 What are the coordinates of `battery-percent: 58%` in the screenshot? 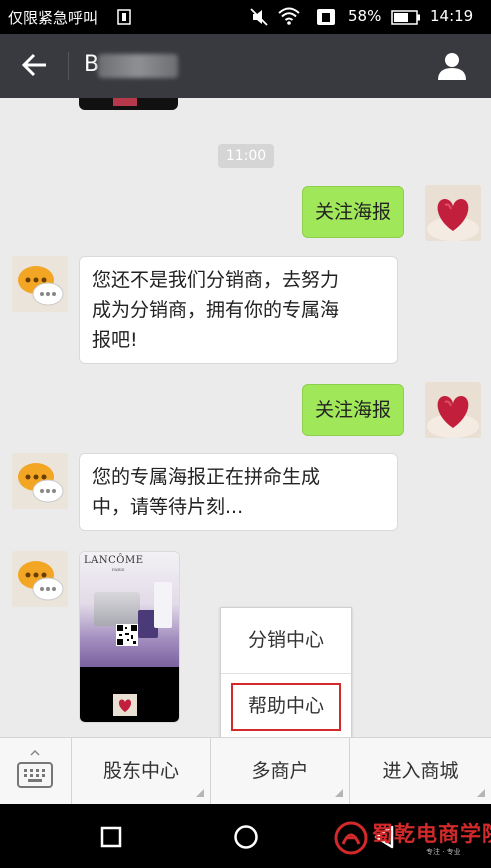 It's located at (365, 16).